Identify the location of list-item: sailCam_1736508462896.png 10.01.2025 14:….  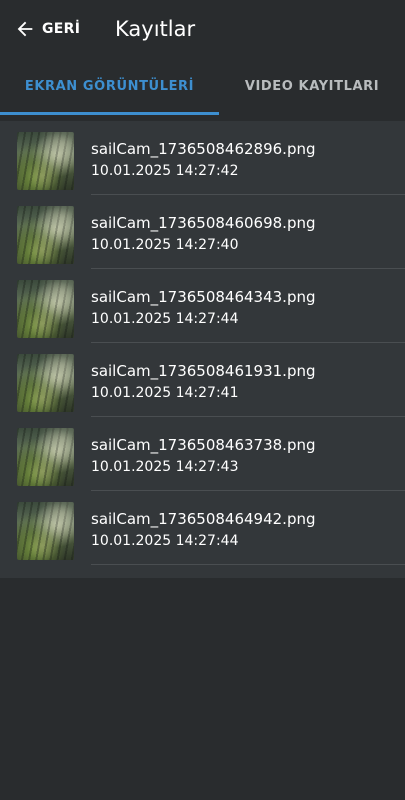
(202, 158).